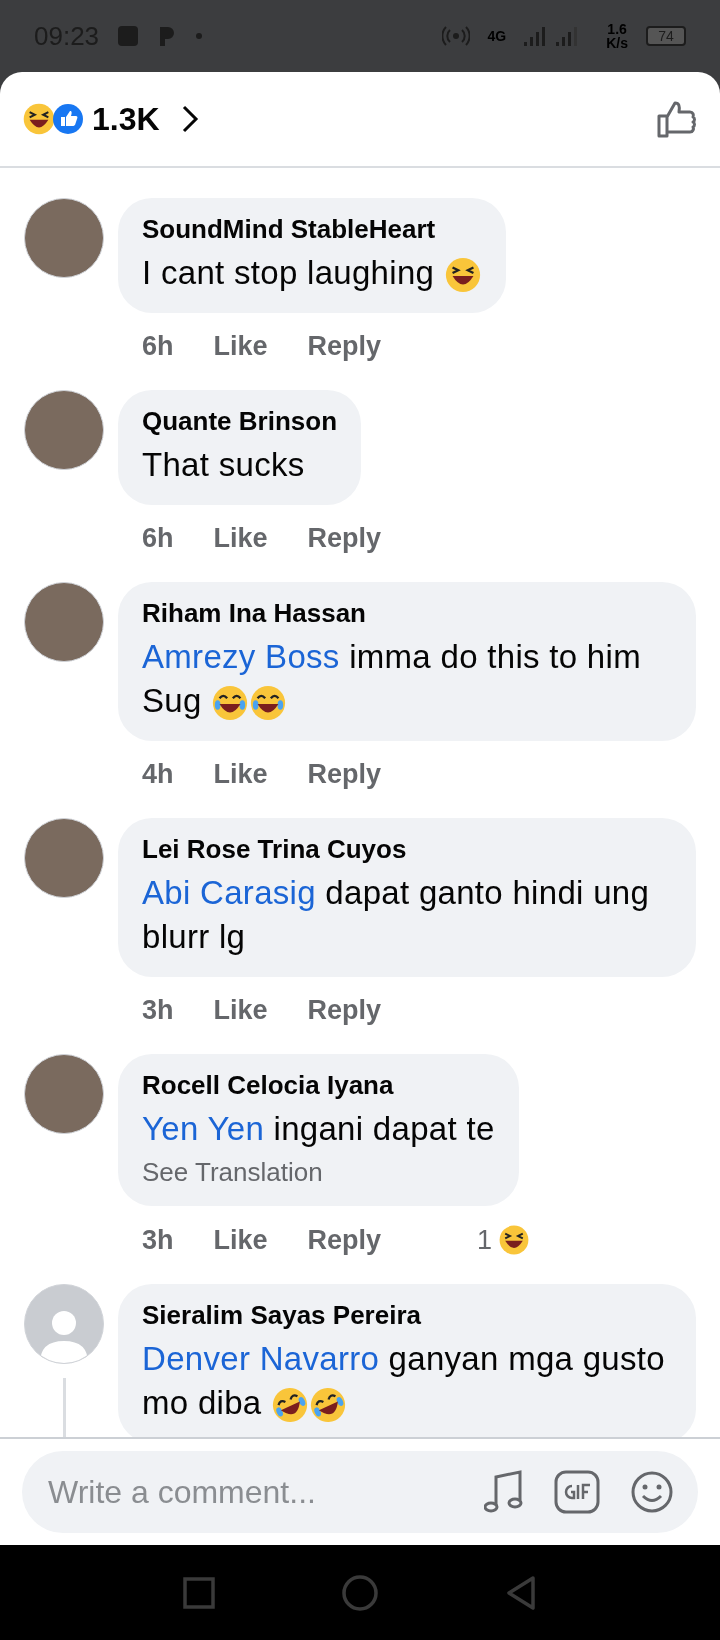 The height and width of the screenshot is (1640, 720). Describe the element at coordinates (312, 273) in the screenshot. I see `comment-text: I cant stop laughing` at that location.